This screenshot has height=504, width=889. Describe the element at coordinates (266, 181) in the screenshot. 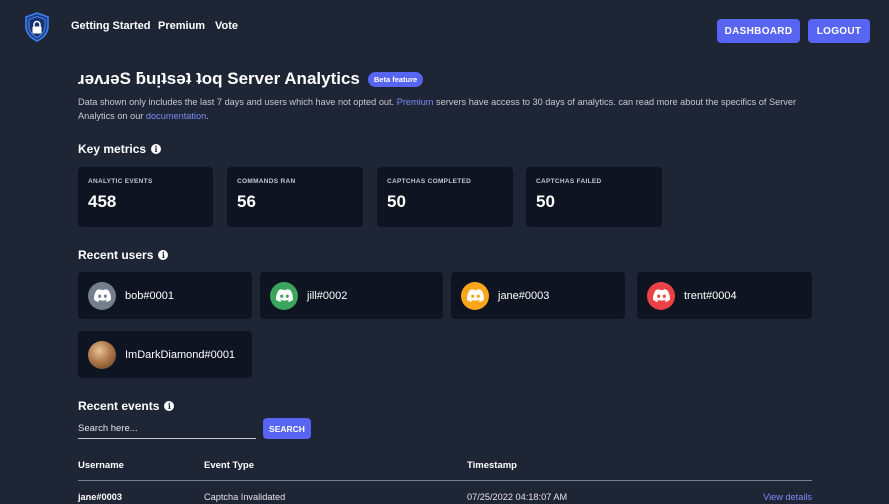

I see `metric-label: COMMANDS RAN` at that location.